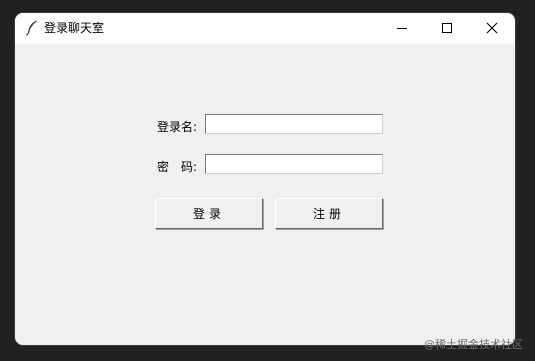 The height and width of the screenshot is (361, 535). Describe the element at coordinates (294, 164) in the screenshot. I see `password-input` at that location.